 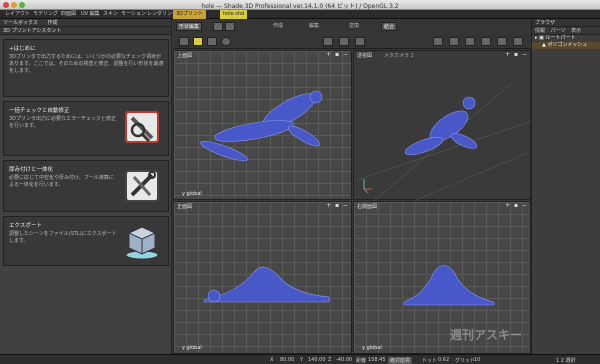 I want to click on coord-mode-select: 絶対座標, so click(x=400, y=360).